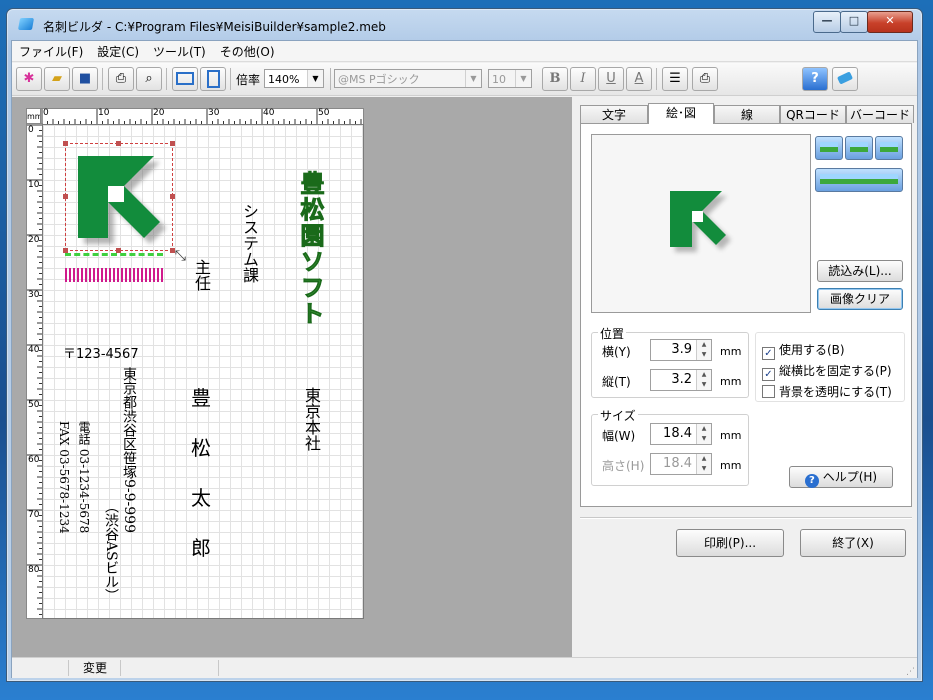 The width and height of the screenshot is (933, 700). What do you see at coordinates (249, 243) in the screenshot?
I see `department-text: システム課` at bounding box center [249, 243].